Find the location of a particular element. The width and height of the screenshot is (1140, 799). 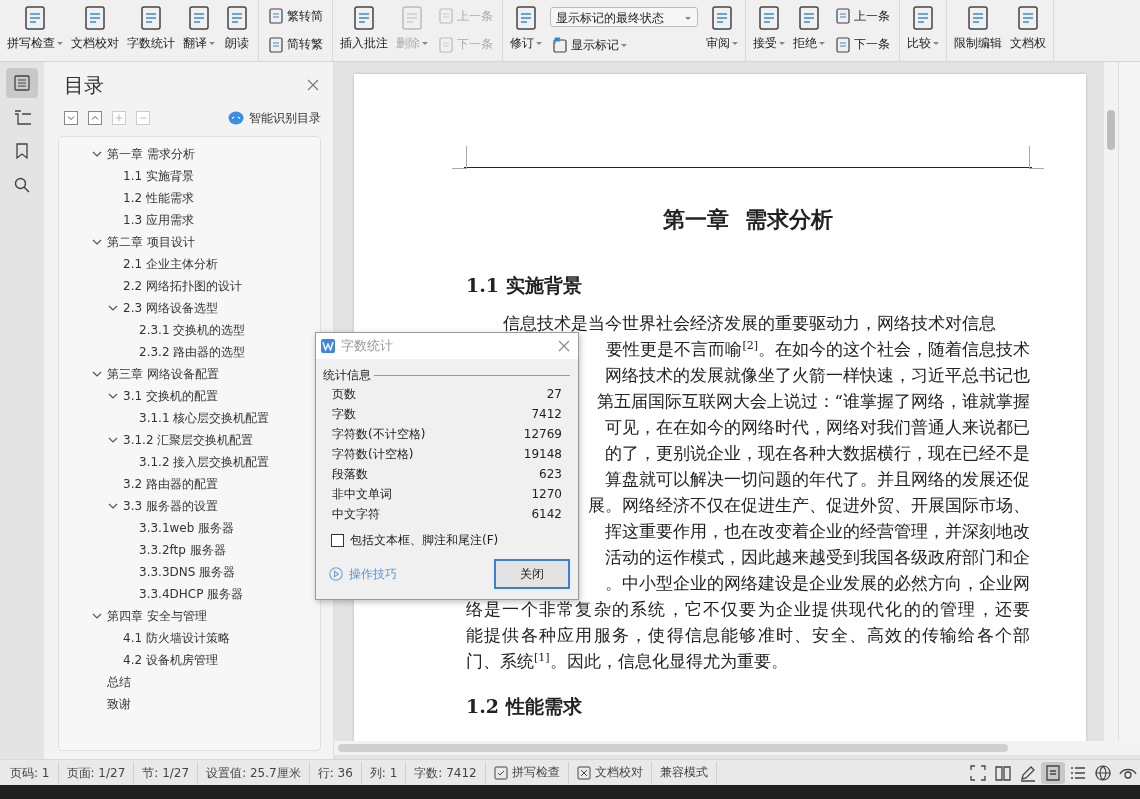

expand-all-icon is located at coordinates (71, 118).